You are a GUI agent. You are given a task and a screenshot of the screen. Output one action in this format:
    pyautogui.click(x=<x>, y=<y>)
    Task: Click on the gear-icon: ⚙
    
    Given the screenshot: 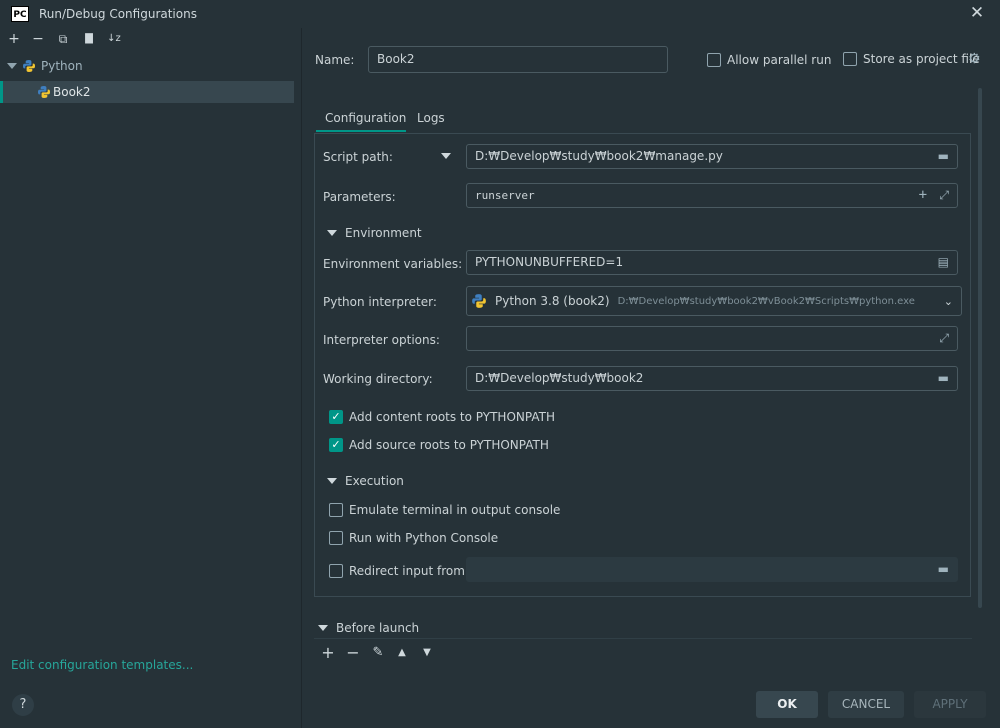 What is the action you would take?
    pyautogui.click(x=974, y=59)
    